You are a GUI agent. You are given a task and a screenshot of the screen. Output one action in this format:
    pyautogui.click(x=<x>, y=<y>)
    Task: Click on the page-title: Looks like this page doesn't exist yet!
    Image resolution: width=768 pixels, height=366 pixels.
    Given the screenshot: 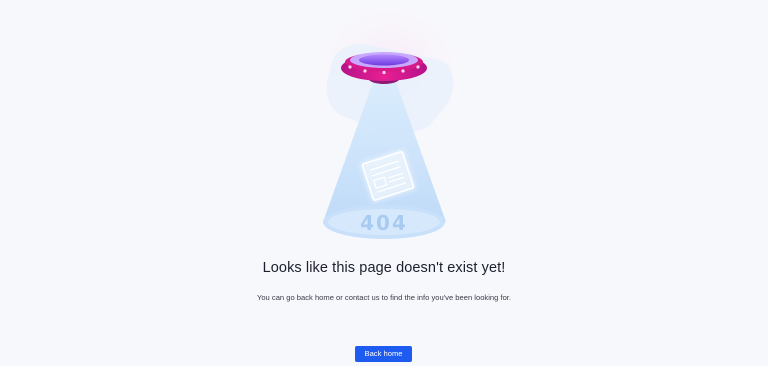 What is the action you would take?
    pyautogui.click(x=384, y=268)
    